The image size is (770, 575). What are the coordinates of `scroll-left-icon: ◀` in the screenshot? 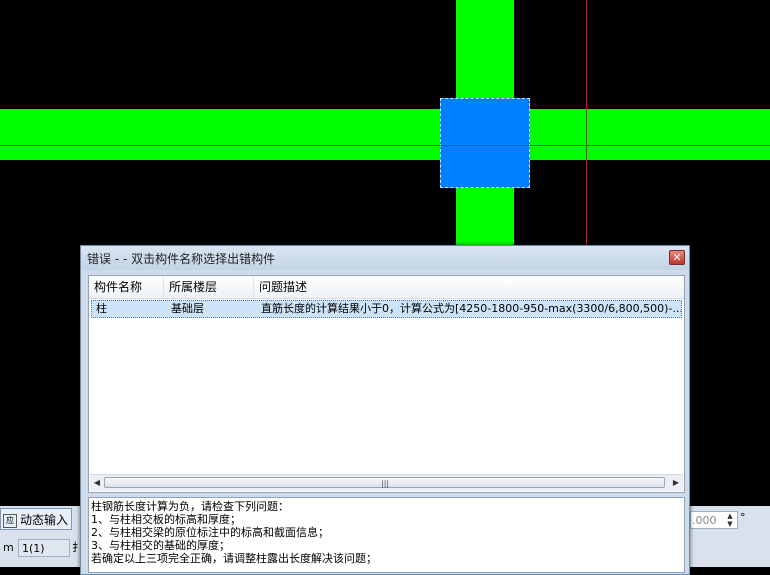 It's located at (97, 483).